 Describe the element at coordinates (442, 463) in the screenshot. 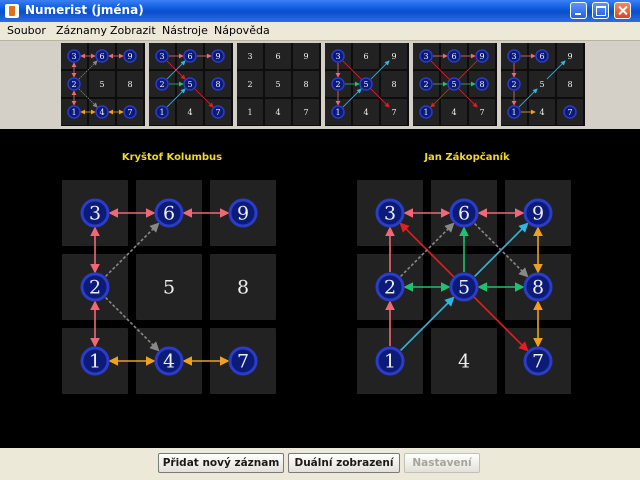

I see `settings-button: Nastavení` at that location.